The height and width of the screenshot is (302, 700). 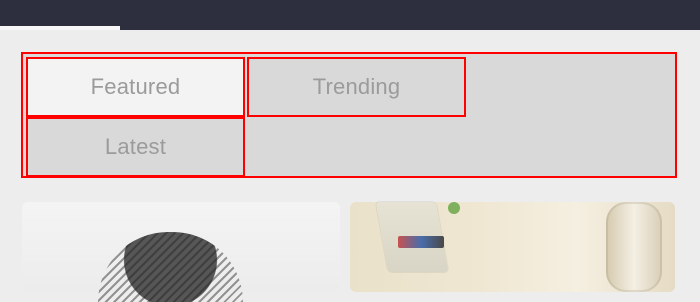 I want to click on card-image-pocket-items, so click(x=421, y=242).